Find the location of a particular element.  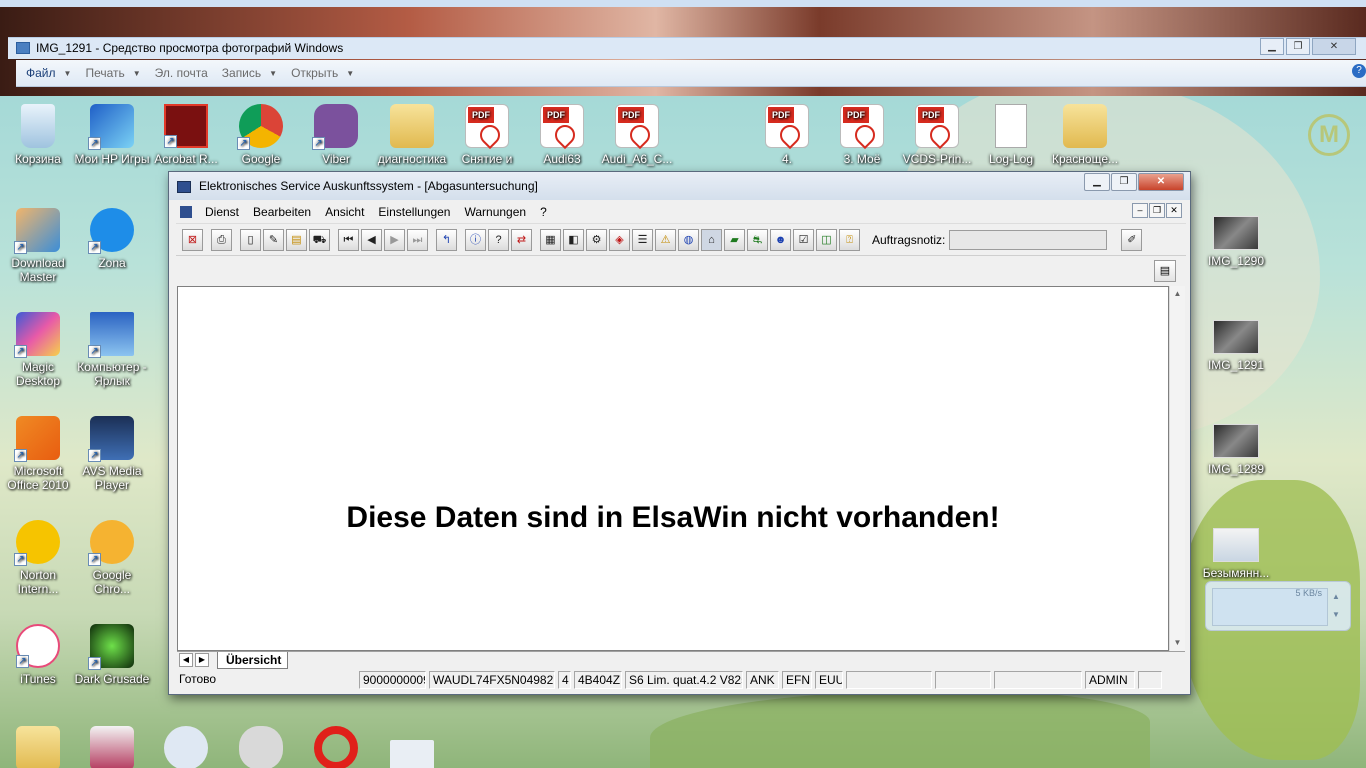

first-page-icon: ⏮ is located at coordinates (348, 239).